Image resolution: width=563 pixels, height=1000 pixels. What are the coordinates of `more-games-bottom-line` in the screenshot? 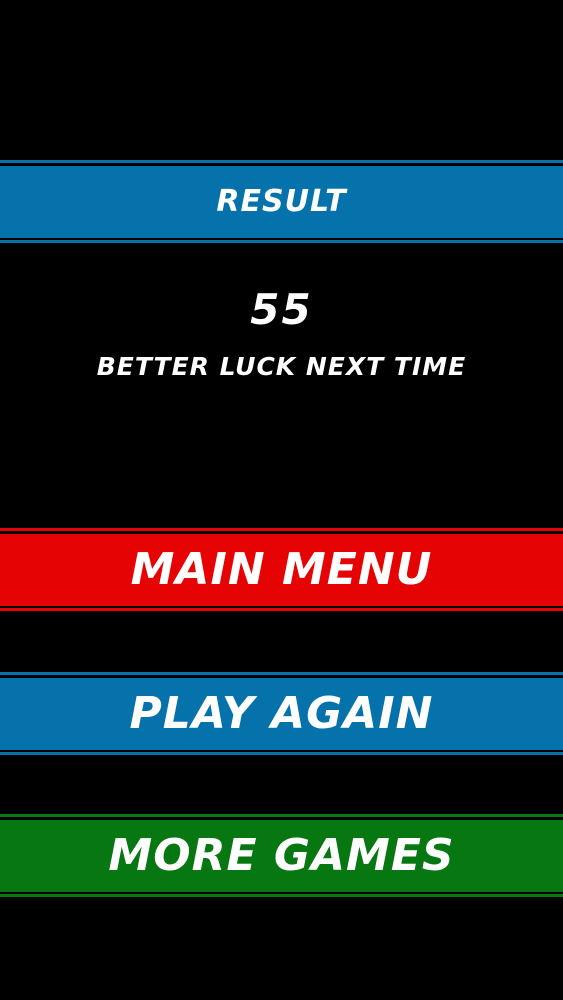 It's located at (281, 895).